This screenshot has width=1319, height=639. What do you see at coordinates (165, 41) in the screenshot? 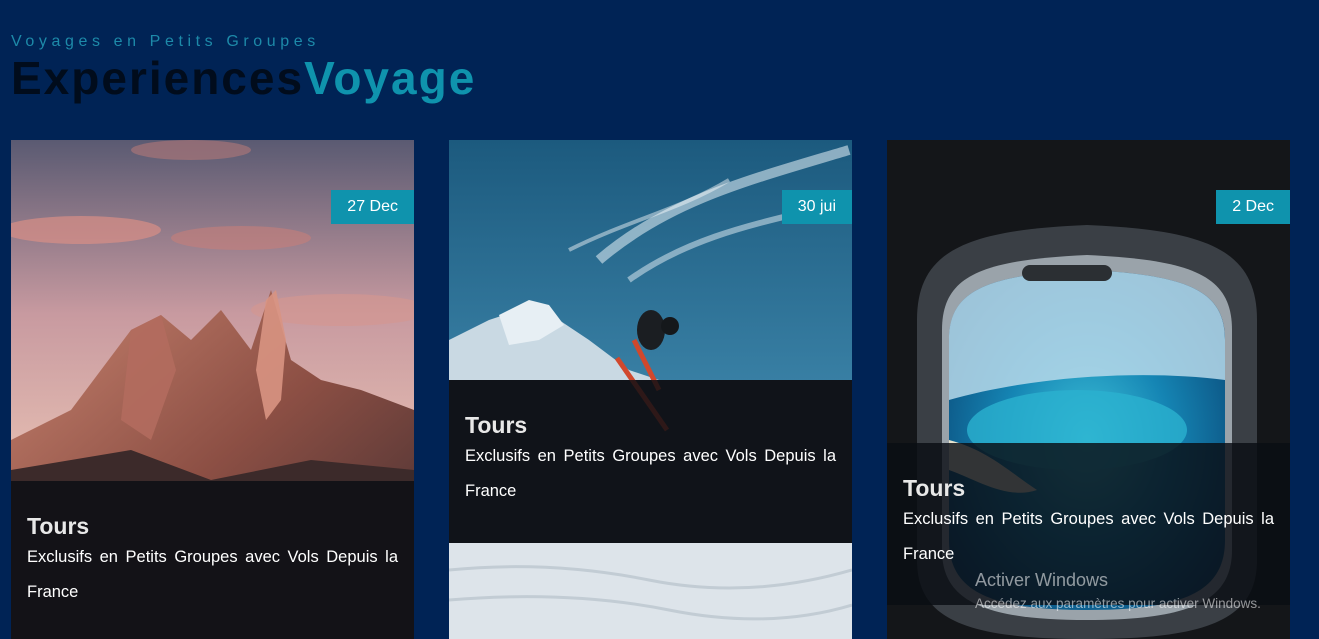
I see `site-subtitle: Voyages en Petits Groupes` at bounding box center [165, 41].